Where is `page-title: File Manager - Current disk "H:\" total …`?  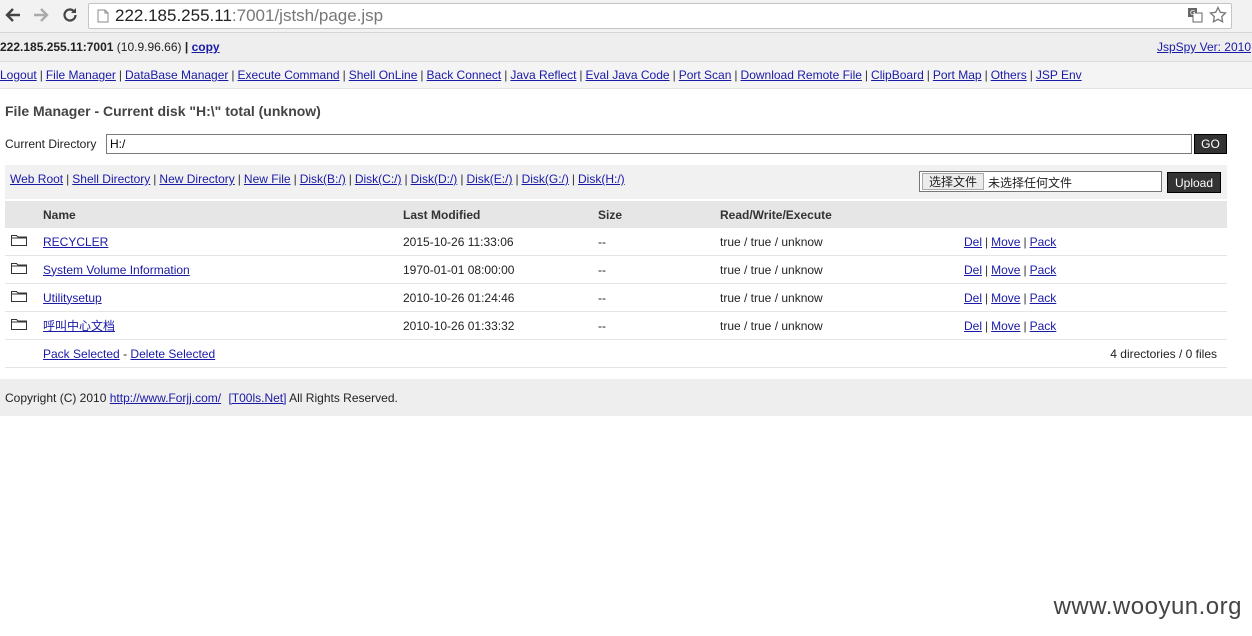
page-title: File Manager - Current disk "H:\" total … is located at coordinates (163, 111).